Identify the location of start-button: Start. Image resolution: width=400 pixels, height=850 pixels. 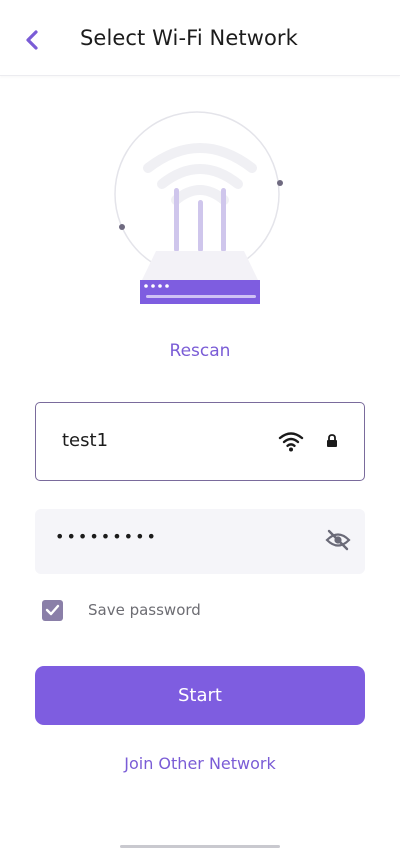
(200, 695).